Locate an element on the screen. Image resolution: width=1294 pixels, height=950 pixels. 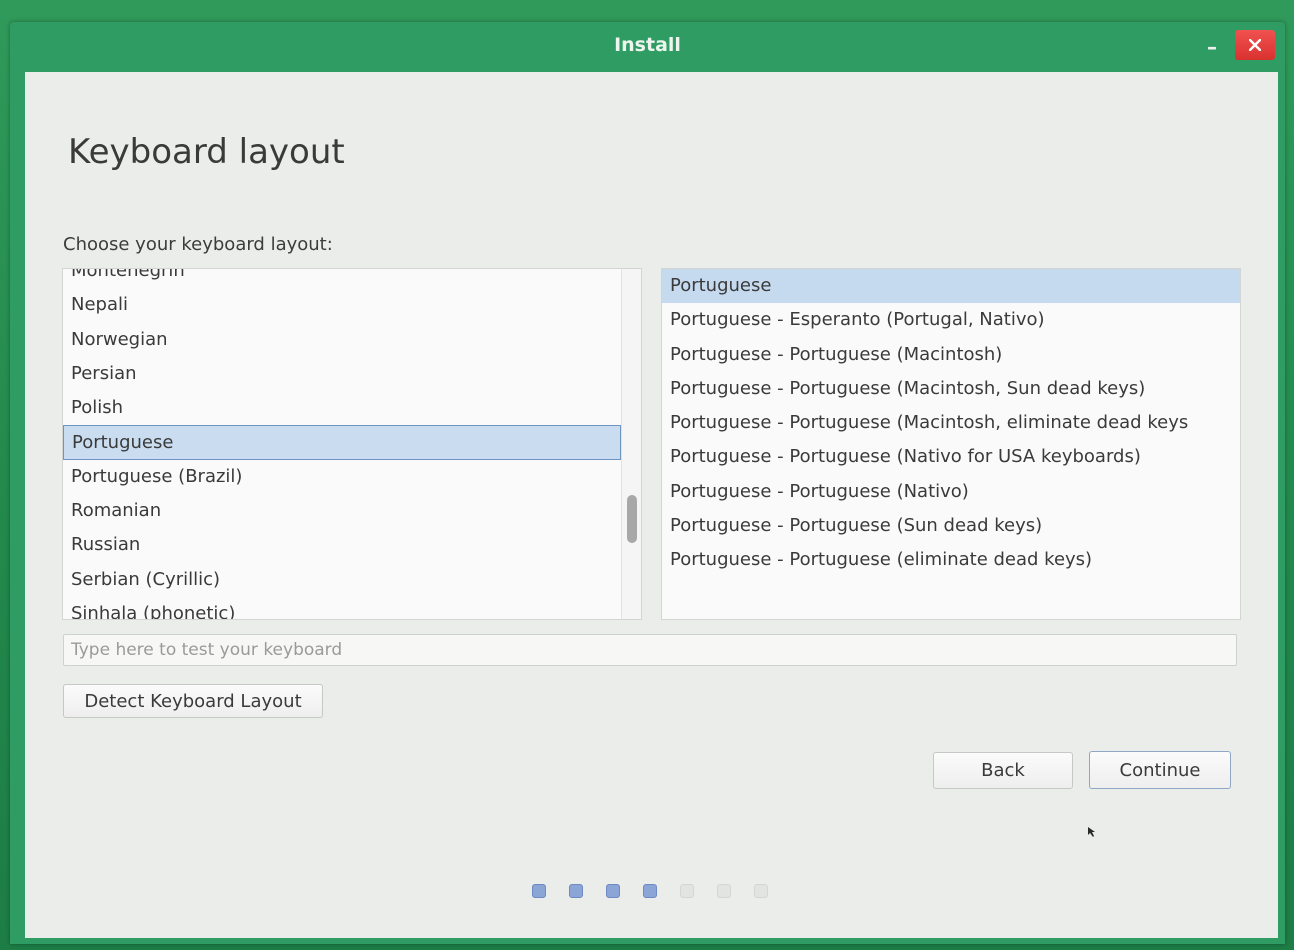
layout-list-item: Montenegrin is located at coordinates (342, 278).